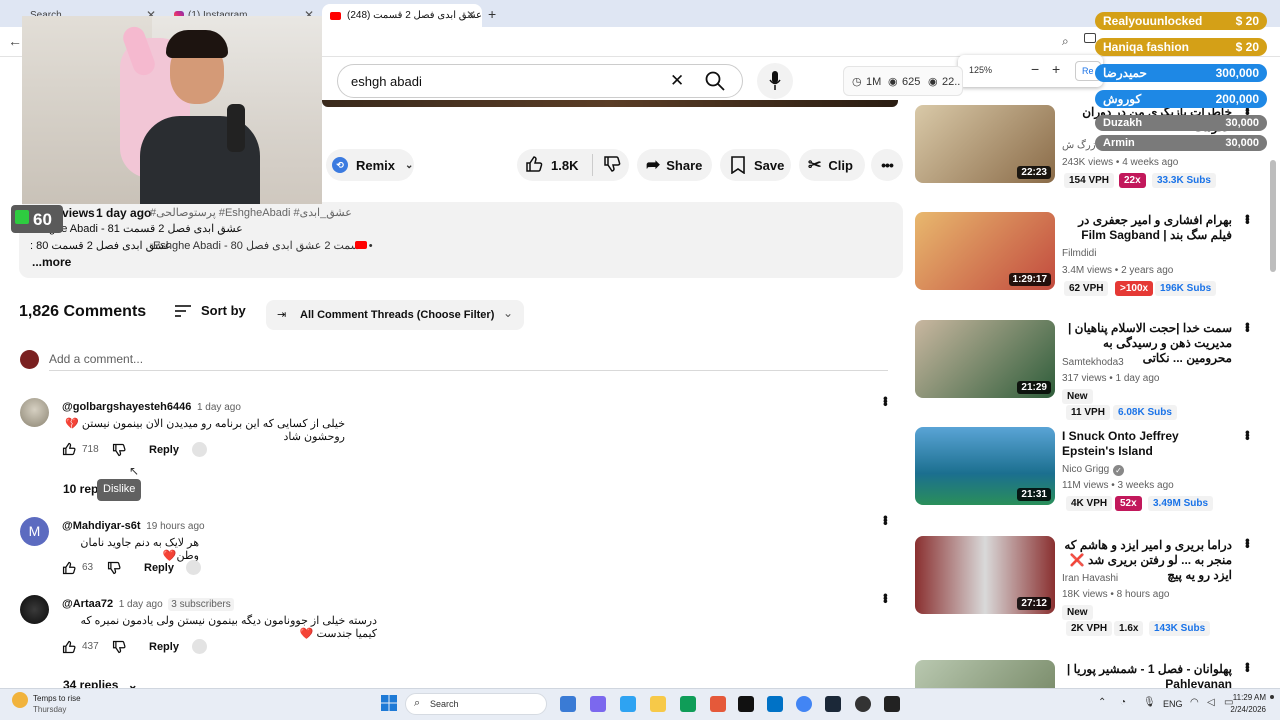  Describe the element at coordinates (832, 165) in the screenshot. I see `clip-button: ✂ Clip` at that location.